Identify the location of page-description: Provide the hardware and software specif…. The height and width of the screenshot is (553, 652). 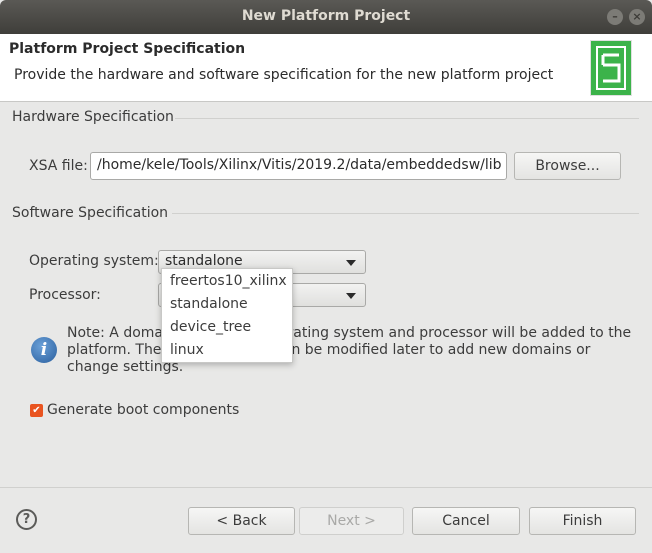
(284, 75).